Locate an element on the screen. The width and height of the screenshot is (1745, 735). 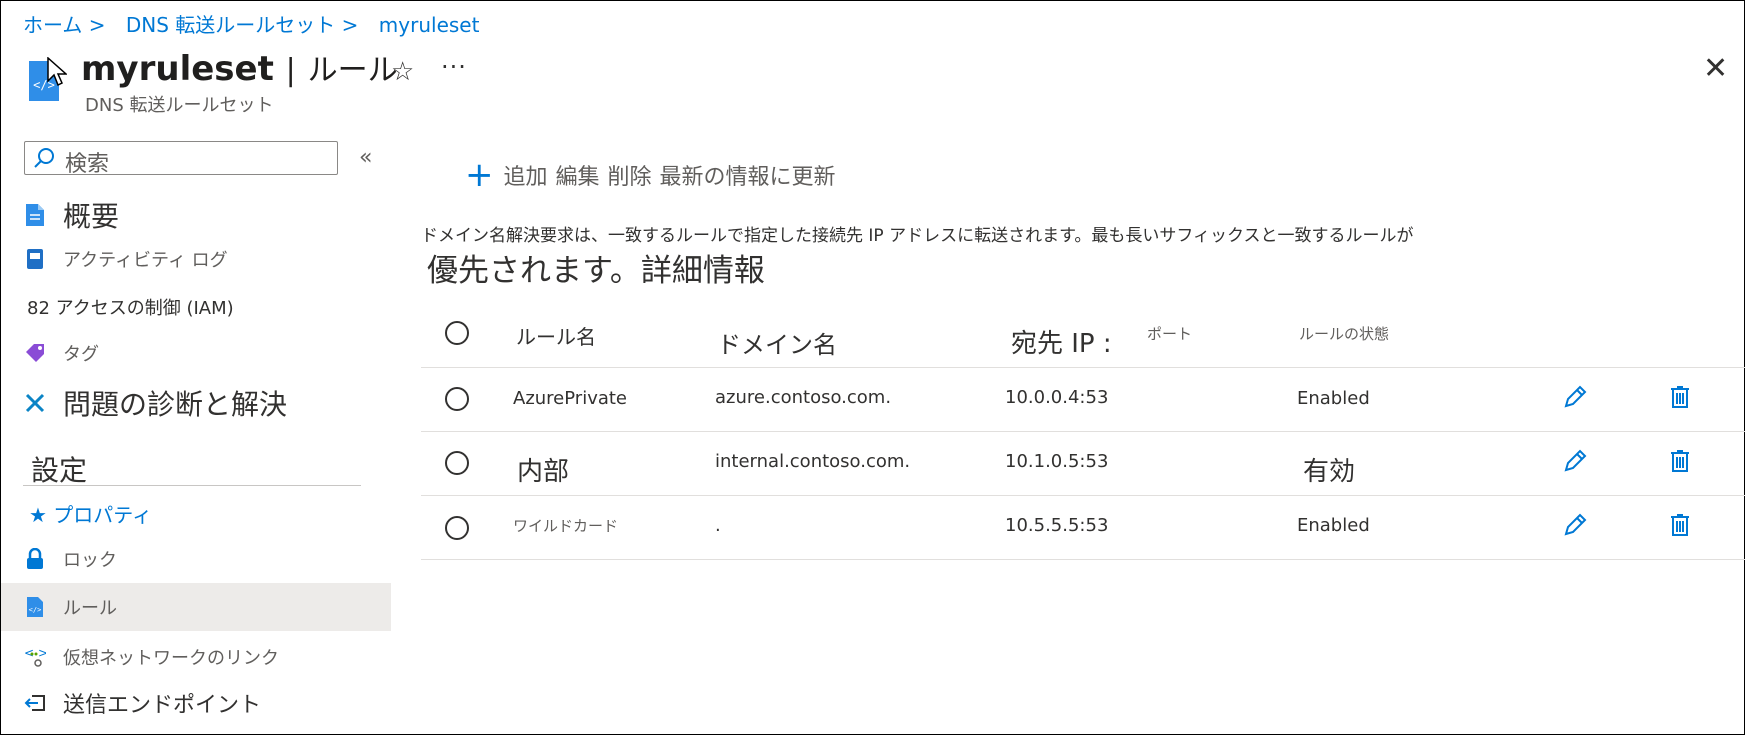
sidebar-item-label: ロック is located at coordinates (90, 560).